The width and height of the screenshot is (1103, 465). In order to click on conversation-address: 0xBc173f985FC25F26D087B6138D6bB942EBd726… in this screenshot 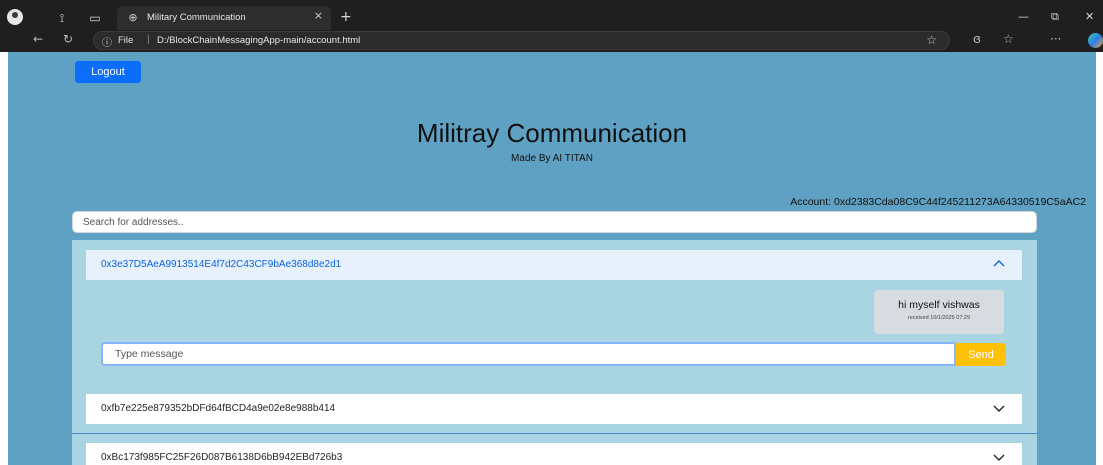, I will do `click(222, 457)`.